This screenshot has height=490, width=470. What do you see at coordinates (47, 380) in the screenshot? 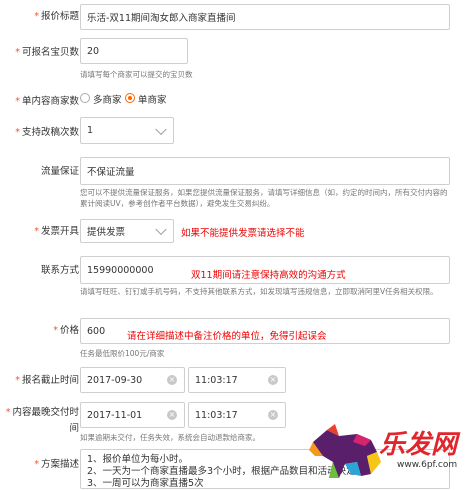
I see `deadline-label: * 报名截止时间` at bounding box center [47, 380].